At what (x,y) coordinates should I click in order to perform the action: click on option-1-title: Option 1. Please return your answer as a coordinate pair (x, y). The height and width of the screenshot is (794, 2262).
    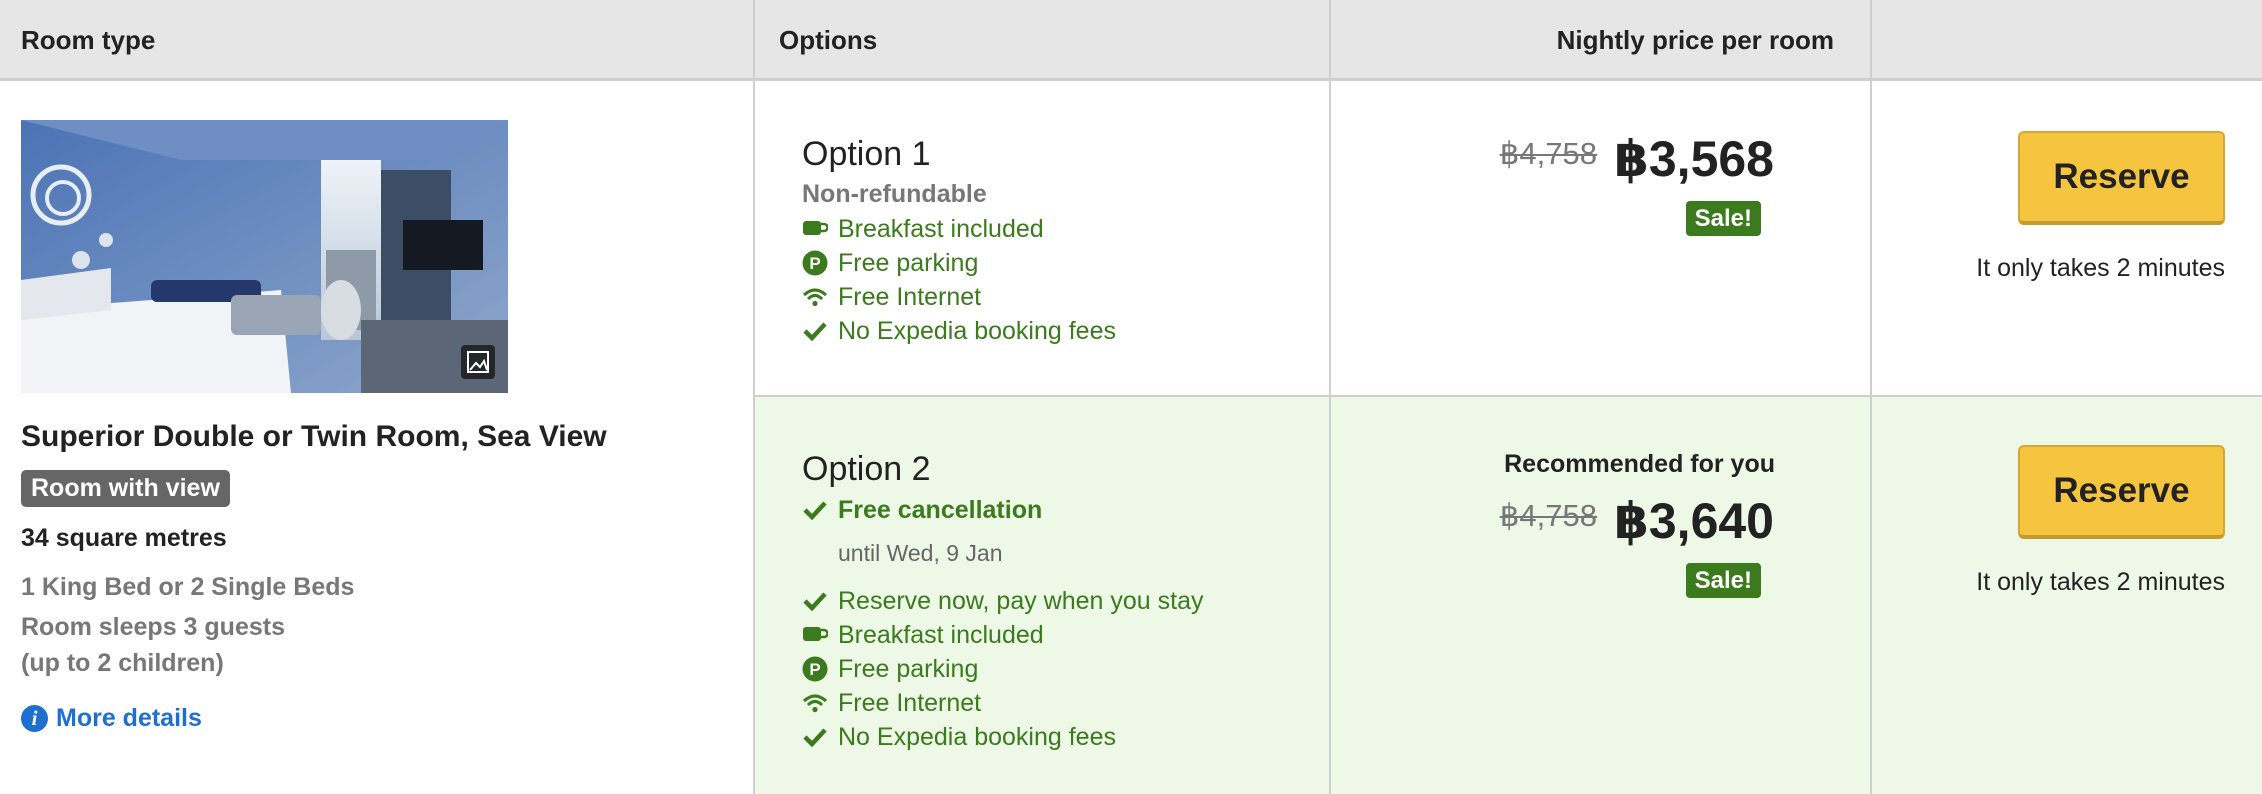
    Looking at the image, I should click on (866, 154).